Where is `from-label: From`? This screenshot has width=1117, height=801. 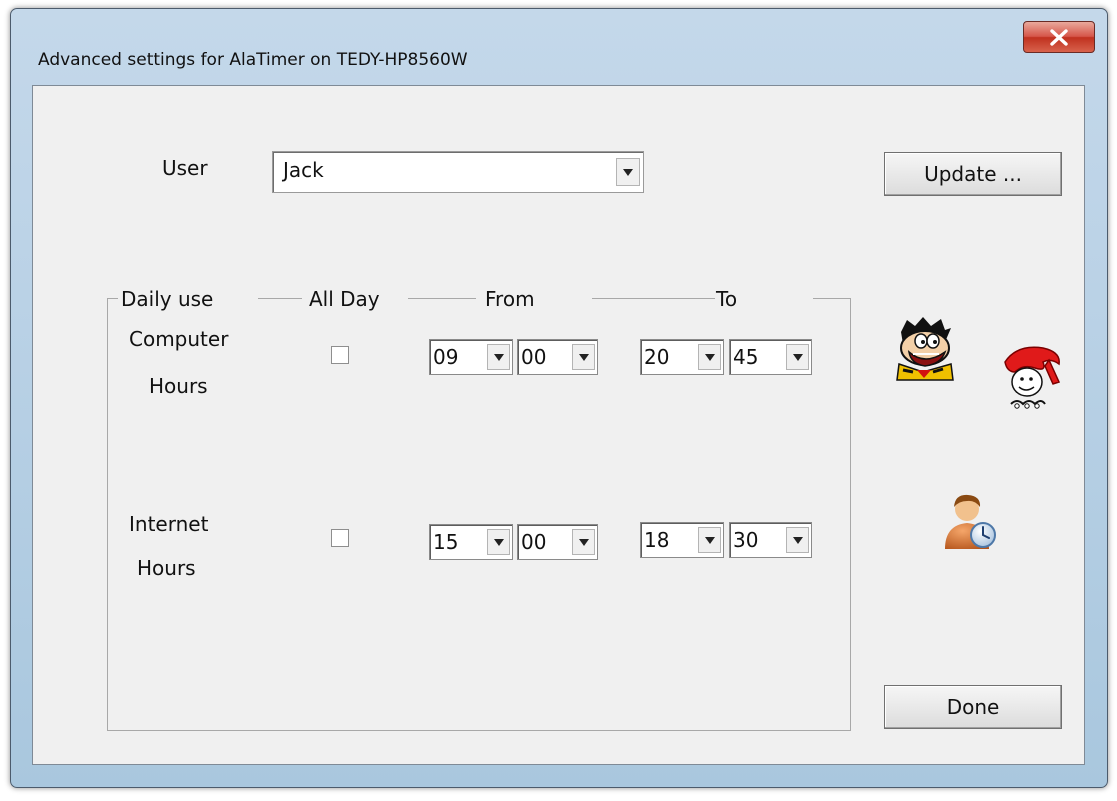 from-label: From is located at coordinates (510, 299).